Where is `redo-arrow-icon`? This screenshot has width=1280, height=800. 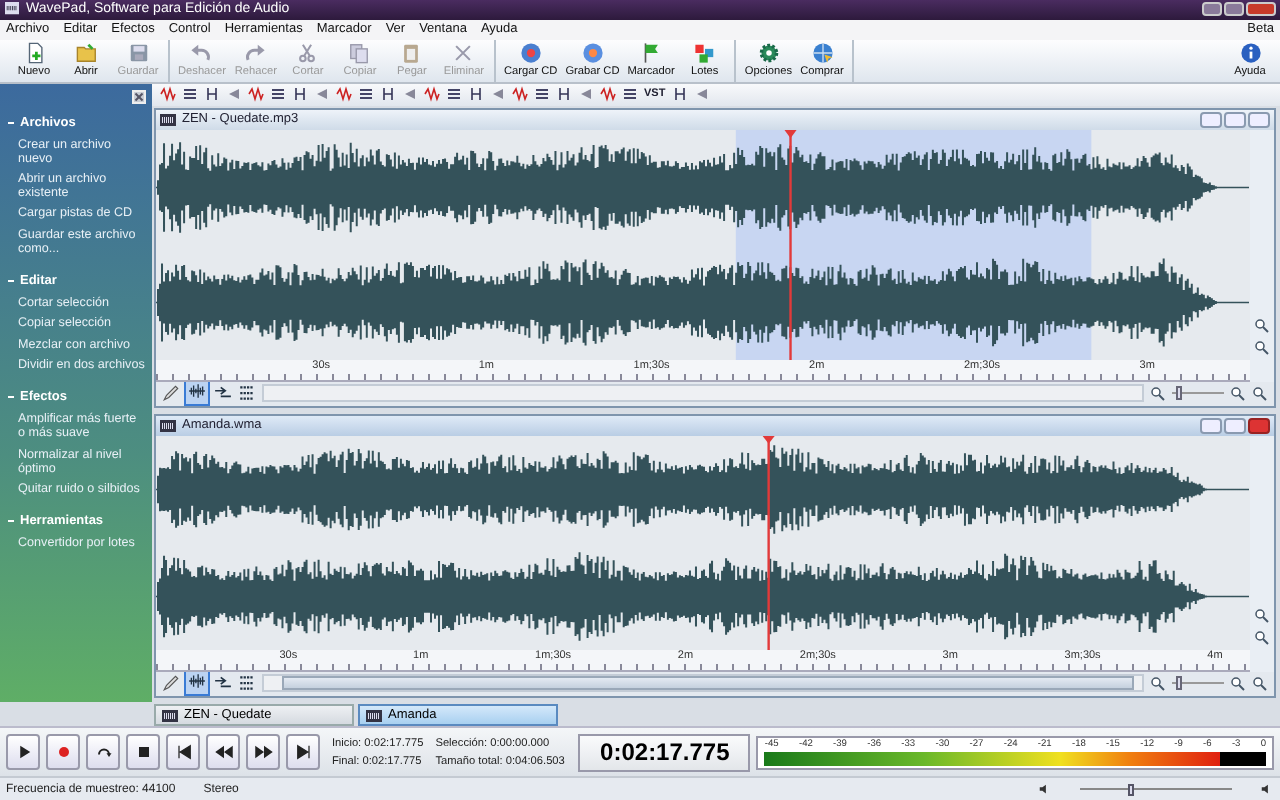
redo-arrow-icon is located at coordinates (255, 53).